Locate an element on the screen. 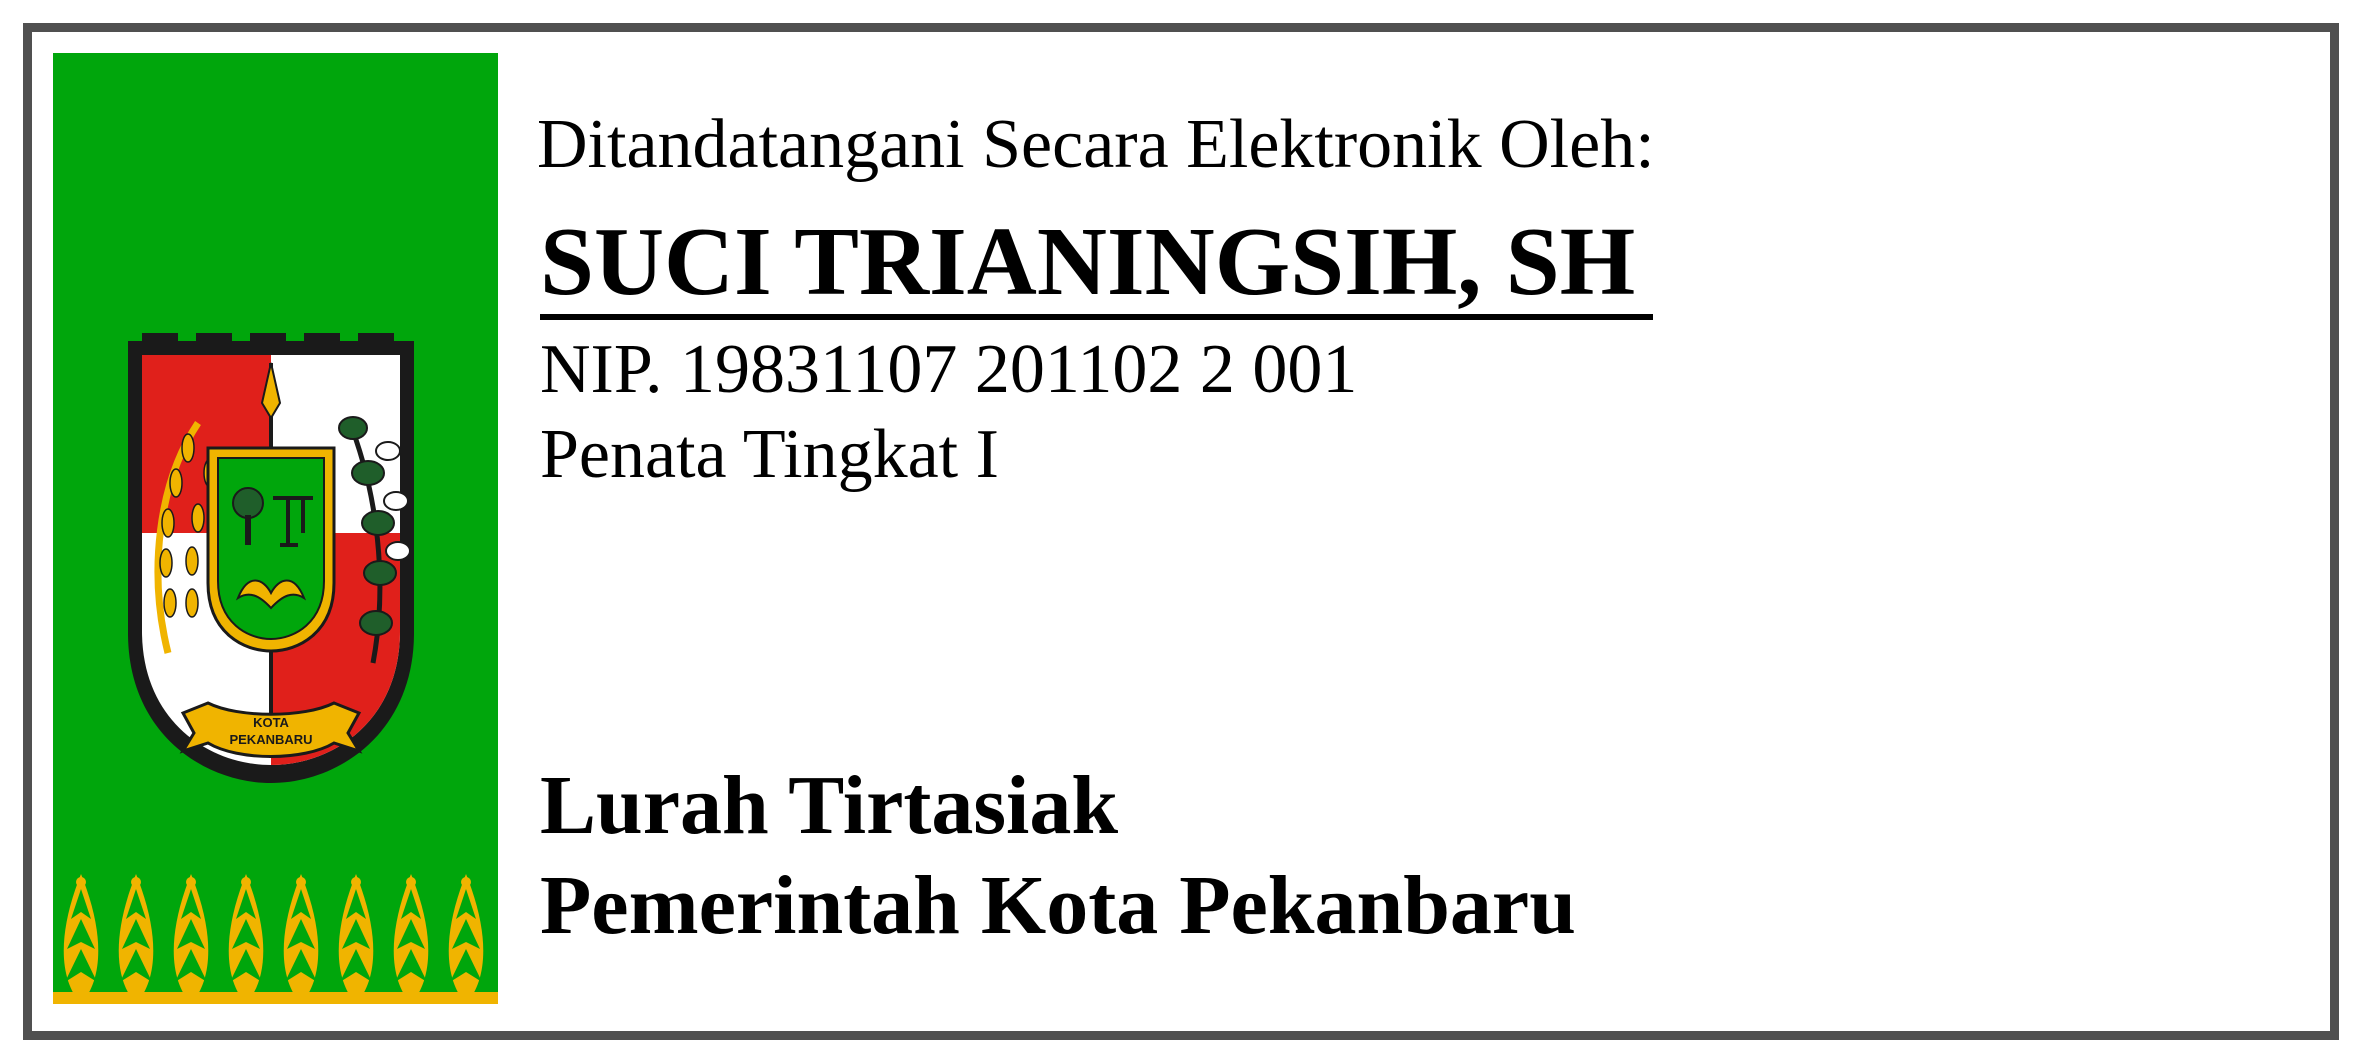 This screenshot has width=2362, height=1063. signer-nip: NIP. 19831107 201102 2 001 is located at coordinates (949, 369).